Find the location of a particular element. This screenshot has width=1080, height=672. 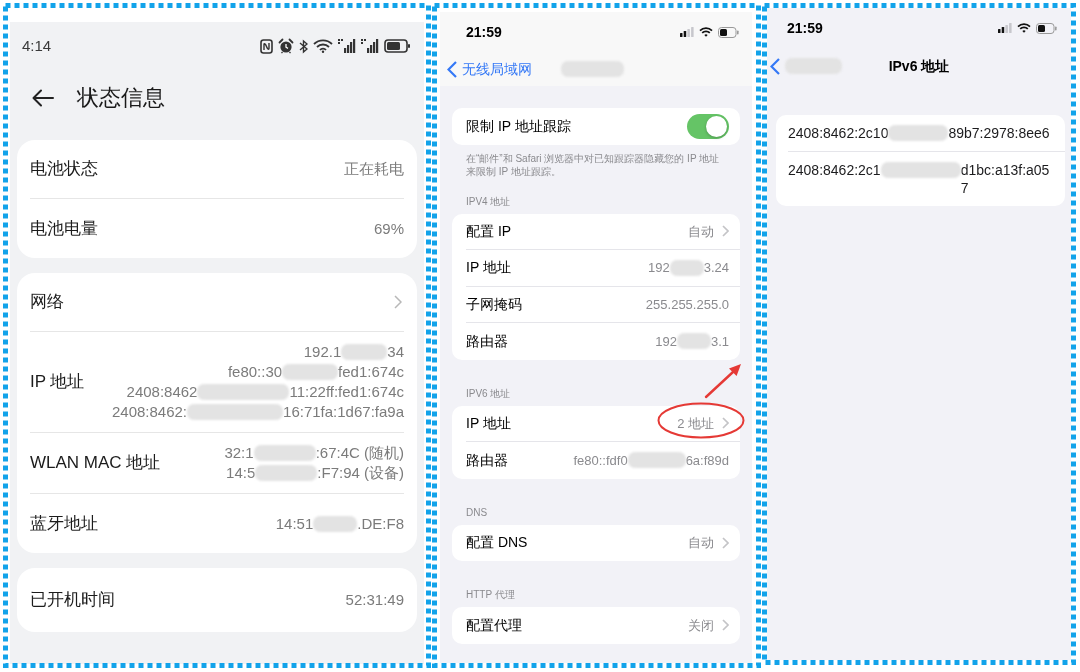

setting-value: :67:4C (随机) is located at coordinates (359, 453).